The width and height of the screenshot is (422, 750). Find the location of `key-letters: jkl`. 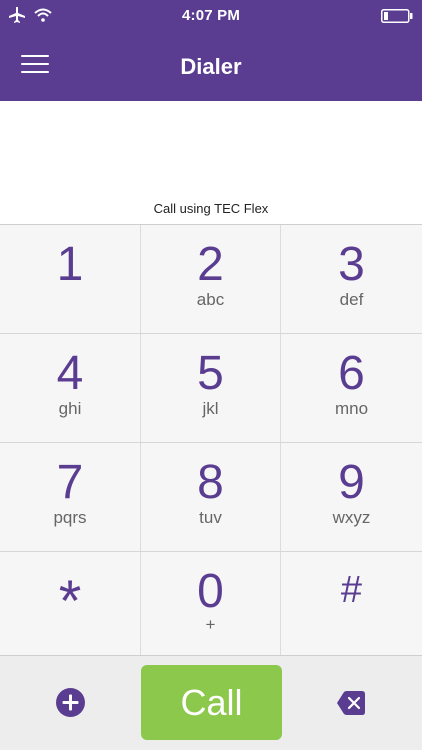

key-letters: jkl is located at coordinates (210, 408).